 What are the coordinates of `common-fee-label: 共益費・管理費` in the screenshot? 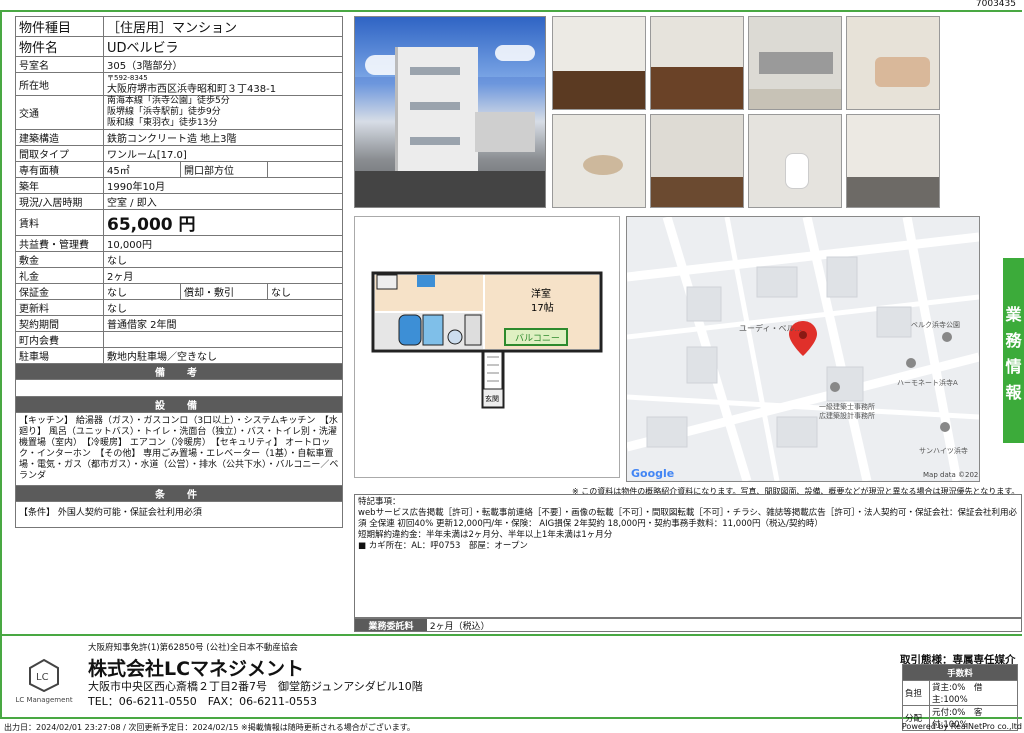 It's located at (59, 243).